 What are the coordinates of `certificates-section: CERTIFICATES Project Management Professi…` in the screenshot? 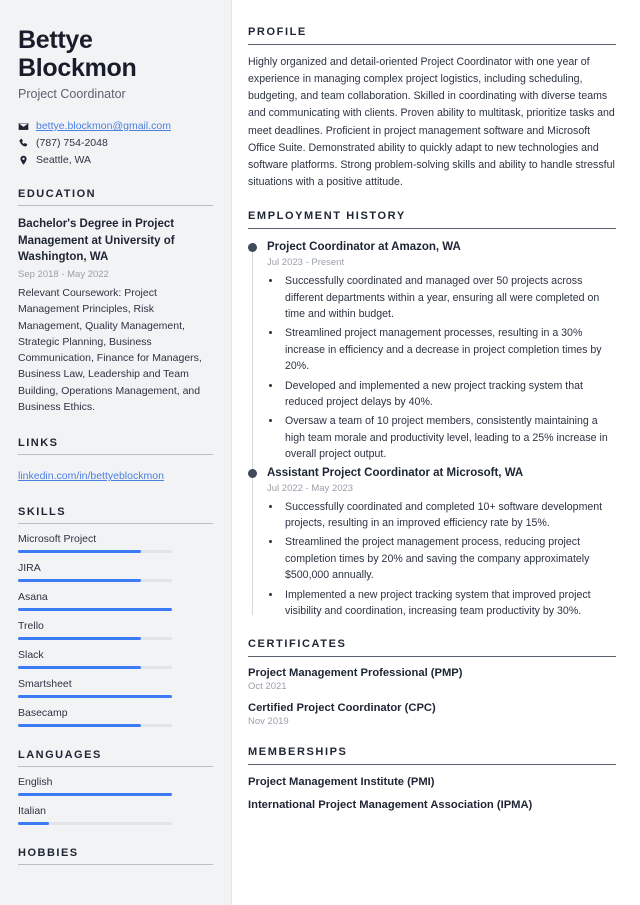 It's located at (432, 682).